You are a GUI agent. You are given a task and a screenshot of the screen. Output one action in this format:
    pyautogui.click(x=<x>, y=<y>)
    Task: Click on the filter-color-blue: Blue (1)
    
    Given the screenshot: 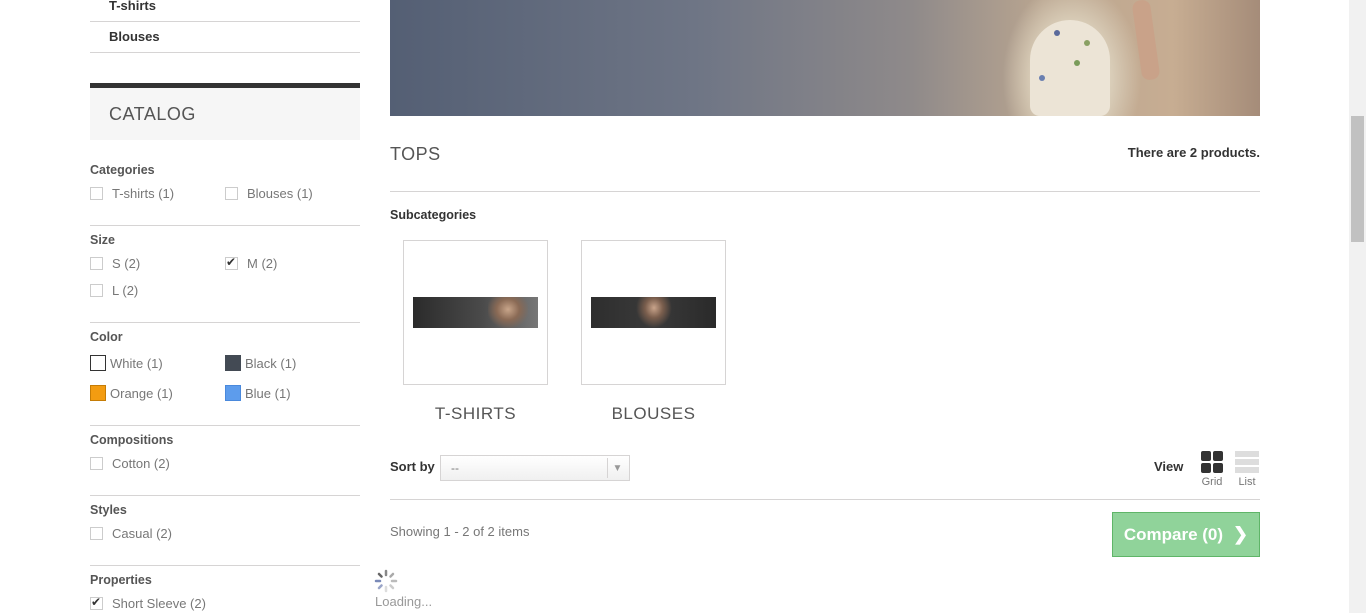 What is the action you would take?
    pyautogui.click(x=258, y=393)
    